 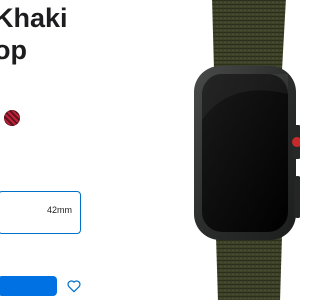 What do you see at coordinates (28, 286) in the screenshot?
I see `add-to-bag-button` at bounding box center [28, 286].